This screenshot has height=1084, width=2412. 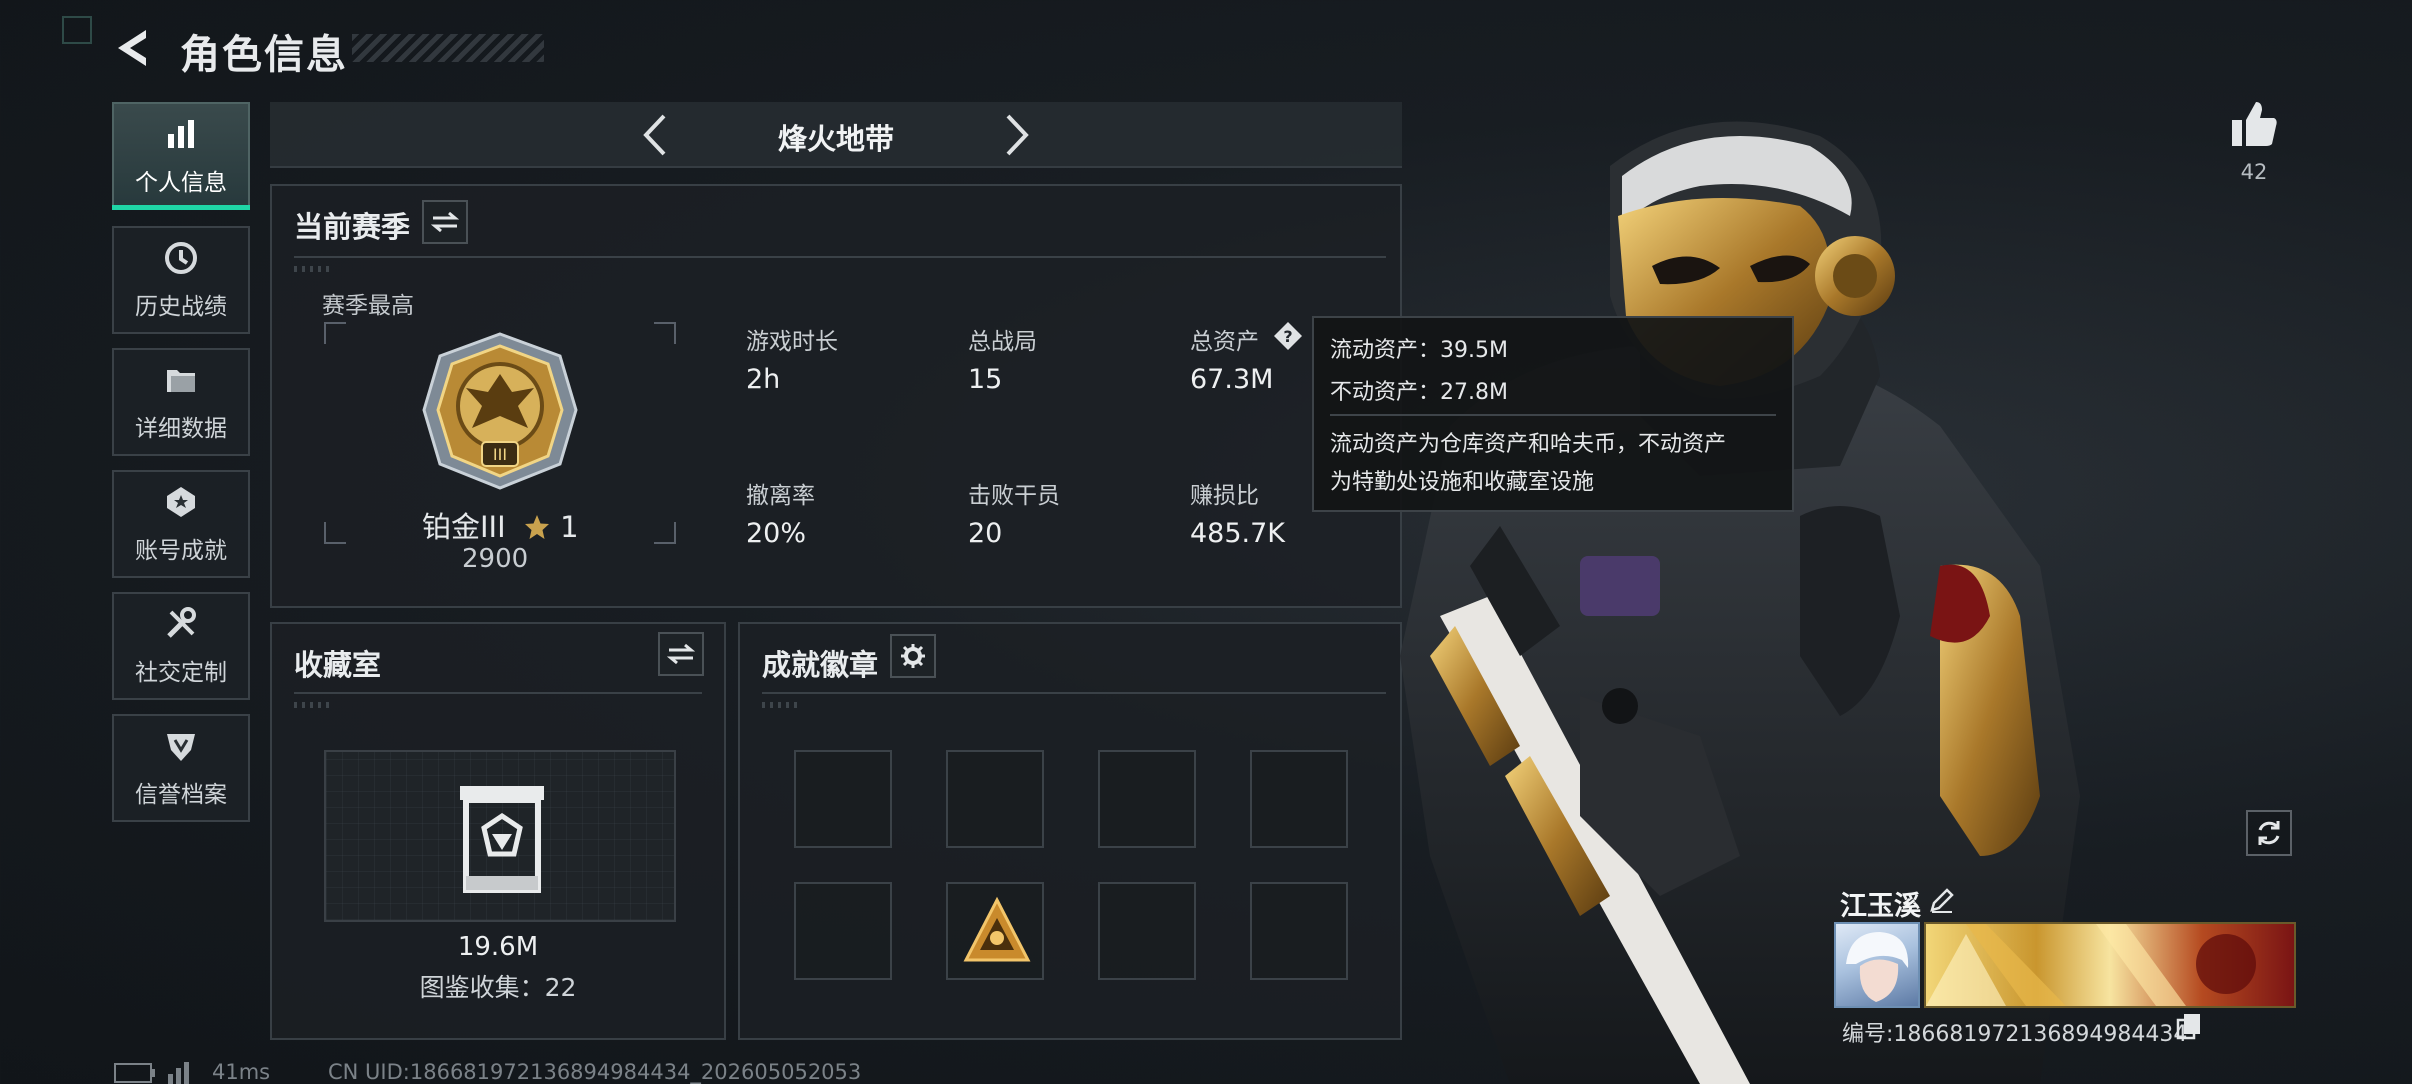 I want to click on collection-value: 19.6M, so click(x=498, y=947).